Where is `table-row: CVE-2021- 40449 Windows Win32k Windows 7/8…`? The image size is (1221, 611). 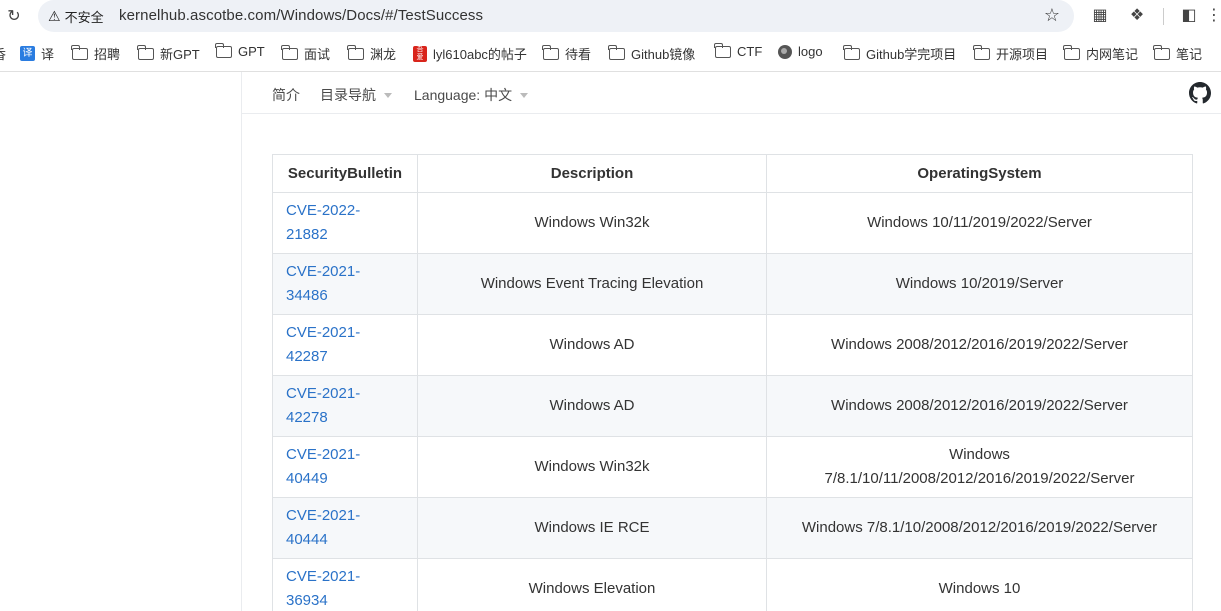
table-row: CVE-2021- 40449 Windows Win32k Windows 7/8… is located at coordinates (732, 467).